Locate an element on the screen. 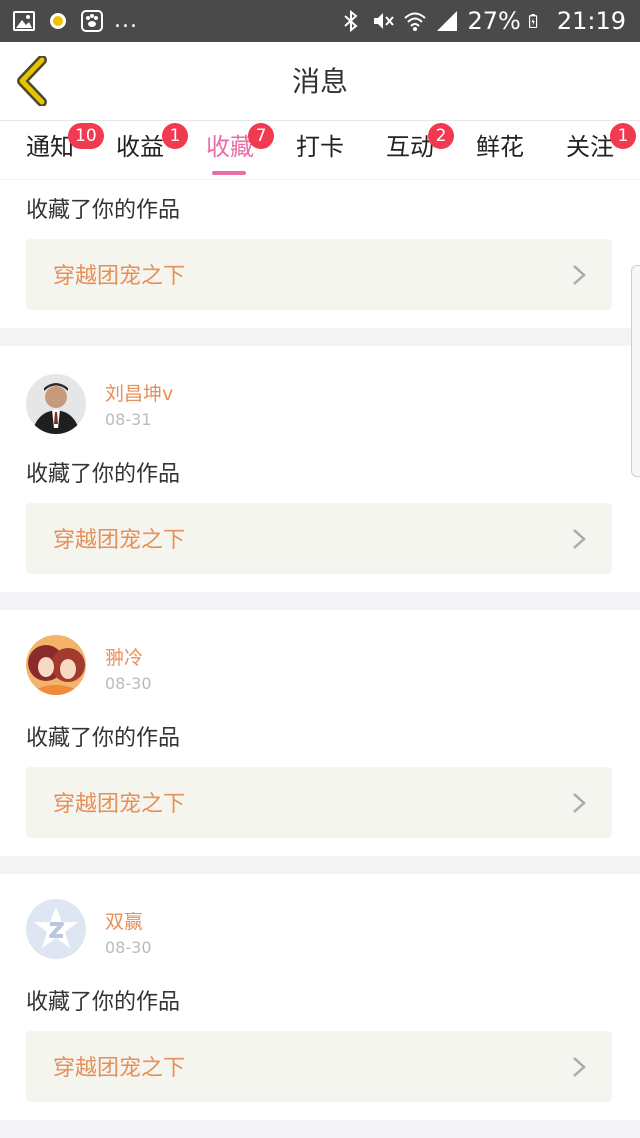  top-bar: 消息 is located at coordinates (320, 81).